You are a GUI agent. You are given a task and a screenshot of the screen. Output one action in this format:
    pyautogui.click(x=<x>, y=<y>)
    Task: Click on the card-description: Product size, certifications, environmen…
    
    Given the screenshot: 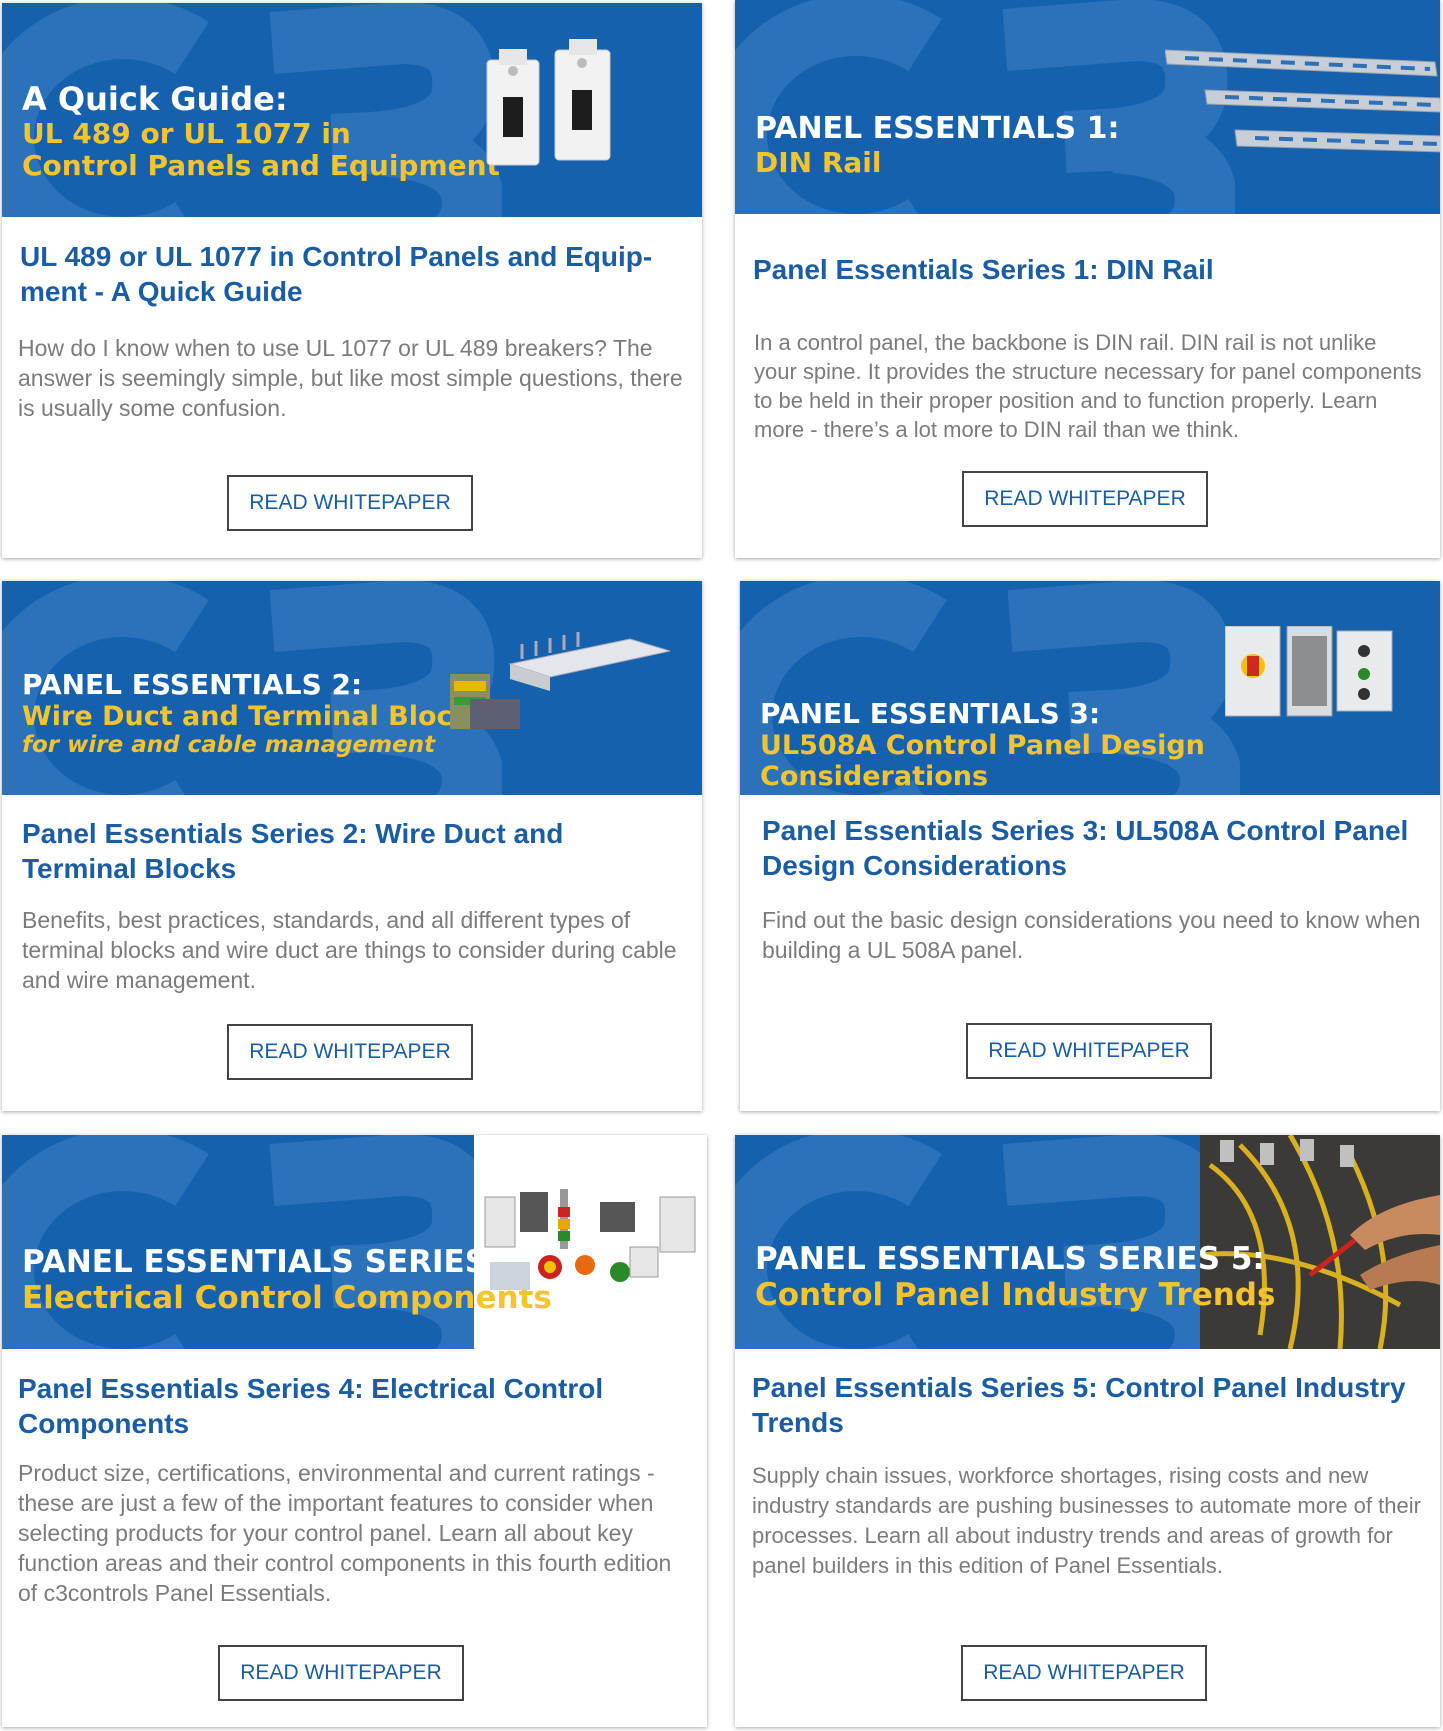 What is the action you would take?
    pyautogui.click(x=345, y=1533)
    